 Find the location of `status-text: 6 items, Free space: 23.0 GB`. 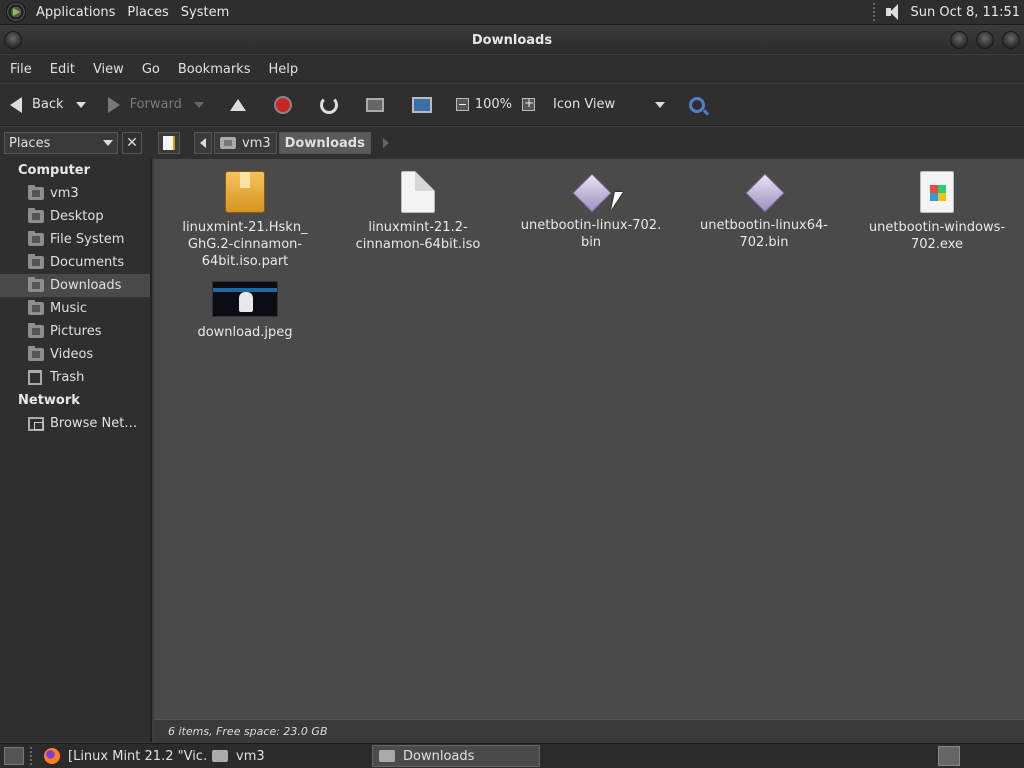

status-text: 6 items, Free space: 23.0 GB is located at coordinates (248, 731).